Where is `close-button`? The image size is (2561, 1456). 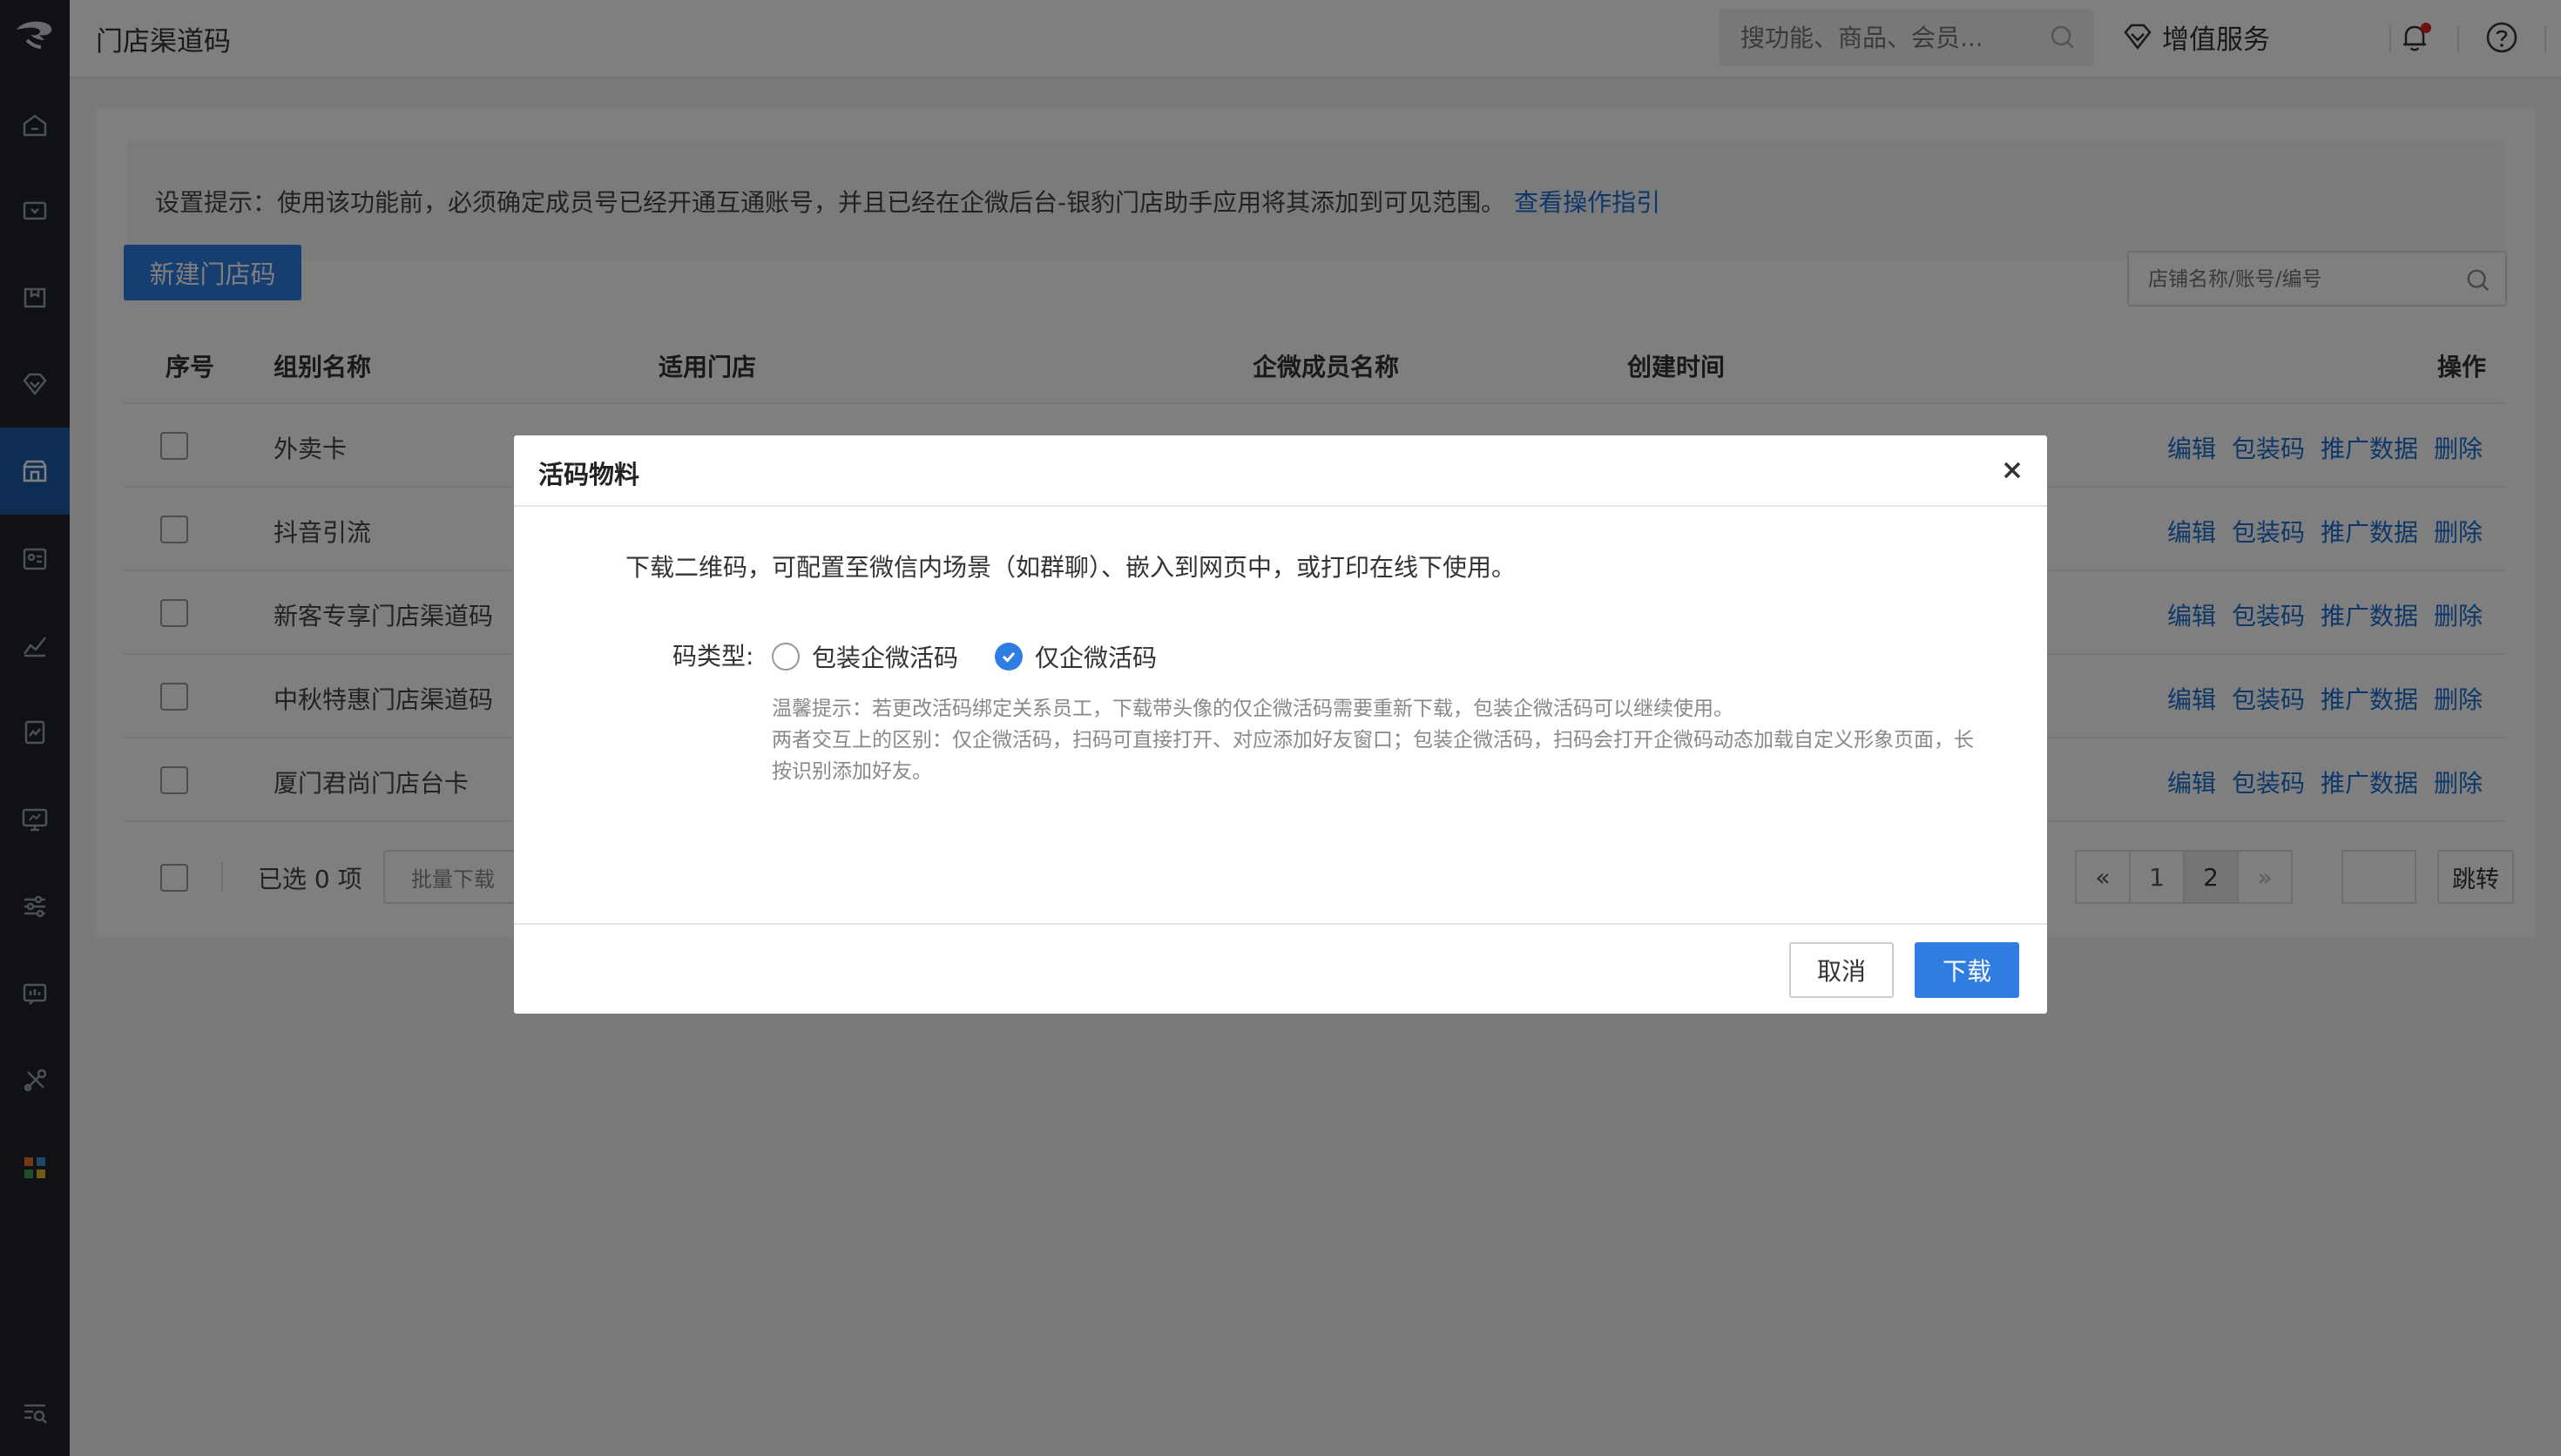
close-button is located at coordinates (2012, 470).